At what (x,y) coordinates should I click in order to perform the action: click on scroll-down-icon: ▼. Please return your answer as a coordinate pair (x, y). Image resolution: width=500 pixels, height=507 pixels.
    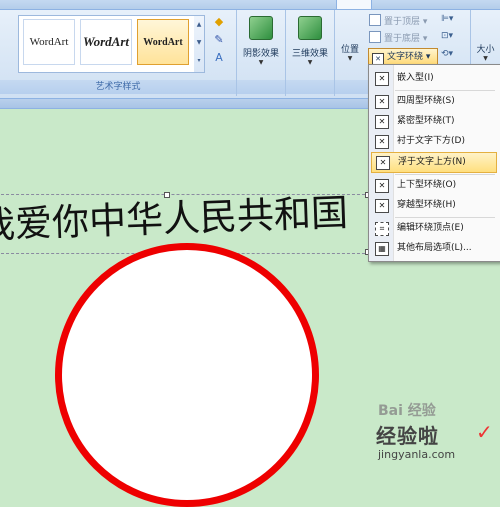
    Looking at the image, I should click on (199, 43).